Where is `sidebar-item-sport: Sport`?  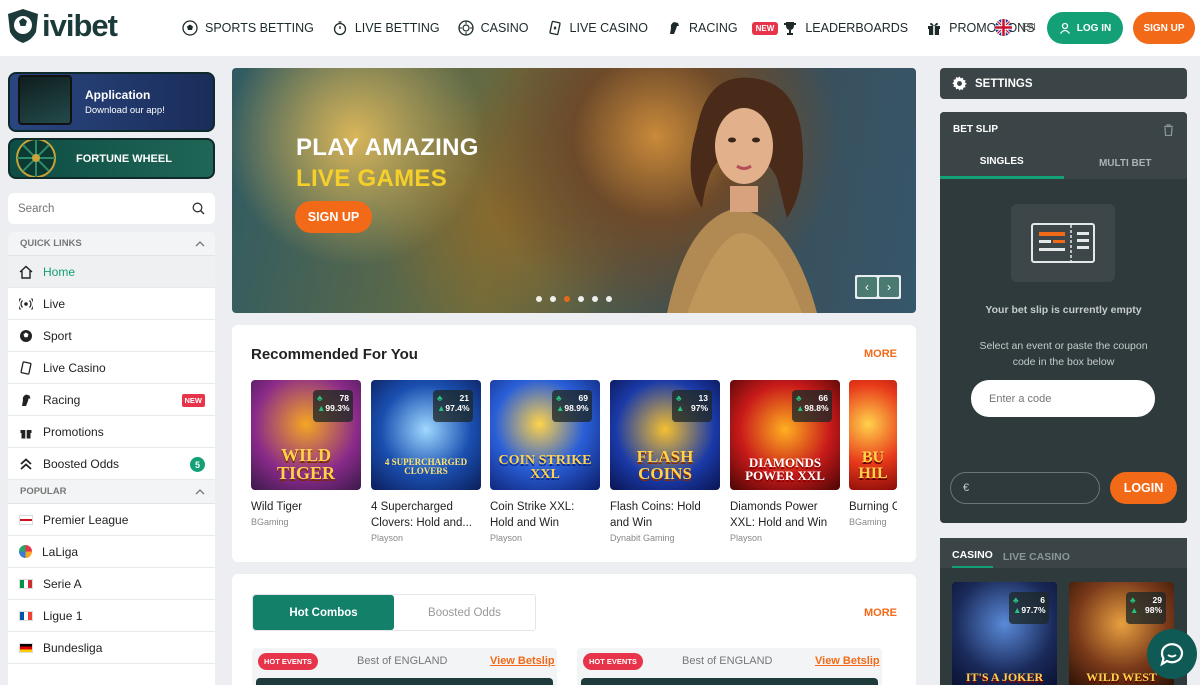 sidebar-item-sport: Sport is located at coordinates (111, 336).